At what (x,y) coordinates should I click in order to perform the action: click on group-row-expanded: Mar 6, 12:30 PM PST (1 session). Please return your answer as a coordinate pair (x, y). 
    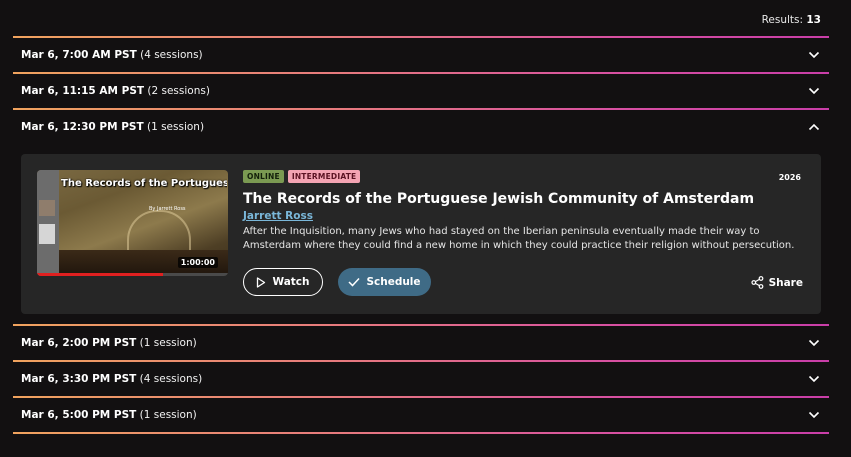
    Looking at the image, I should click on (421, 127).